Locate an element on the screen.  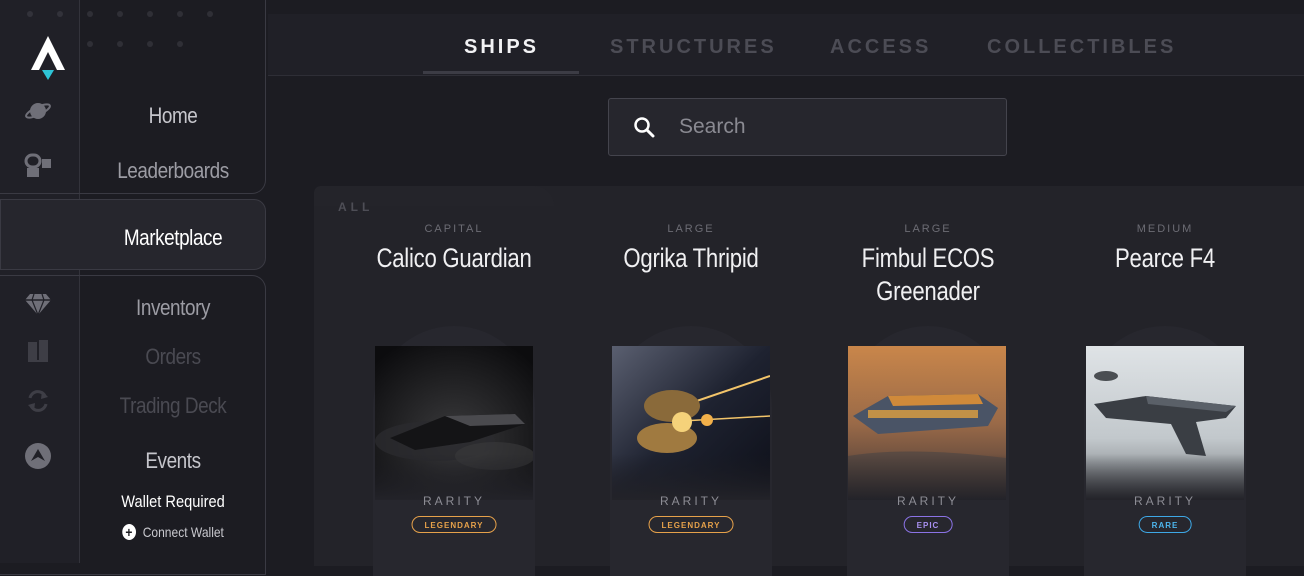
ship-card-ogrika-thripid: LARGE Ogrika Thripid RARITY LEGENDARY is located at coordinates (691, 395).